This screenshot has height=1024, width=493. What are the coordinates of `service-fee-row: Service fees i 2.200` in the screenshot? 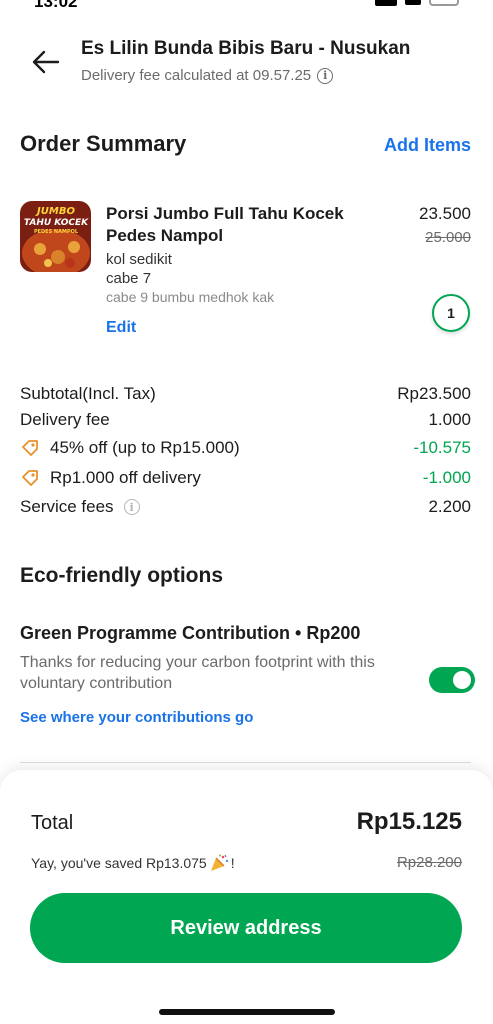 It's located at (245, 507).